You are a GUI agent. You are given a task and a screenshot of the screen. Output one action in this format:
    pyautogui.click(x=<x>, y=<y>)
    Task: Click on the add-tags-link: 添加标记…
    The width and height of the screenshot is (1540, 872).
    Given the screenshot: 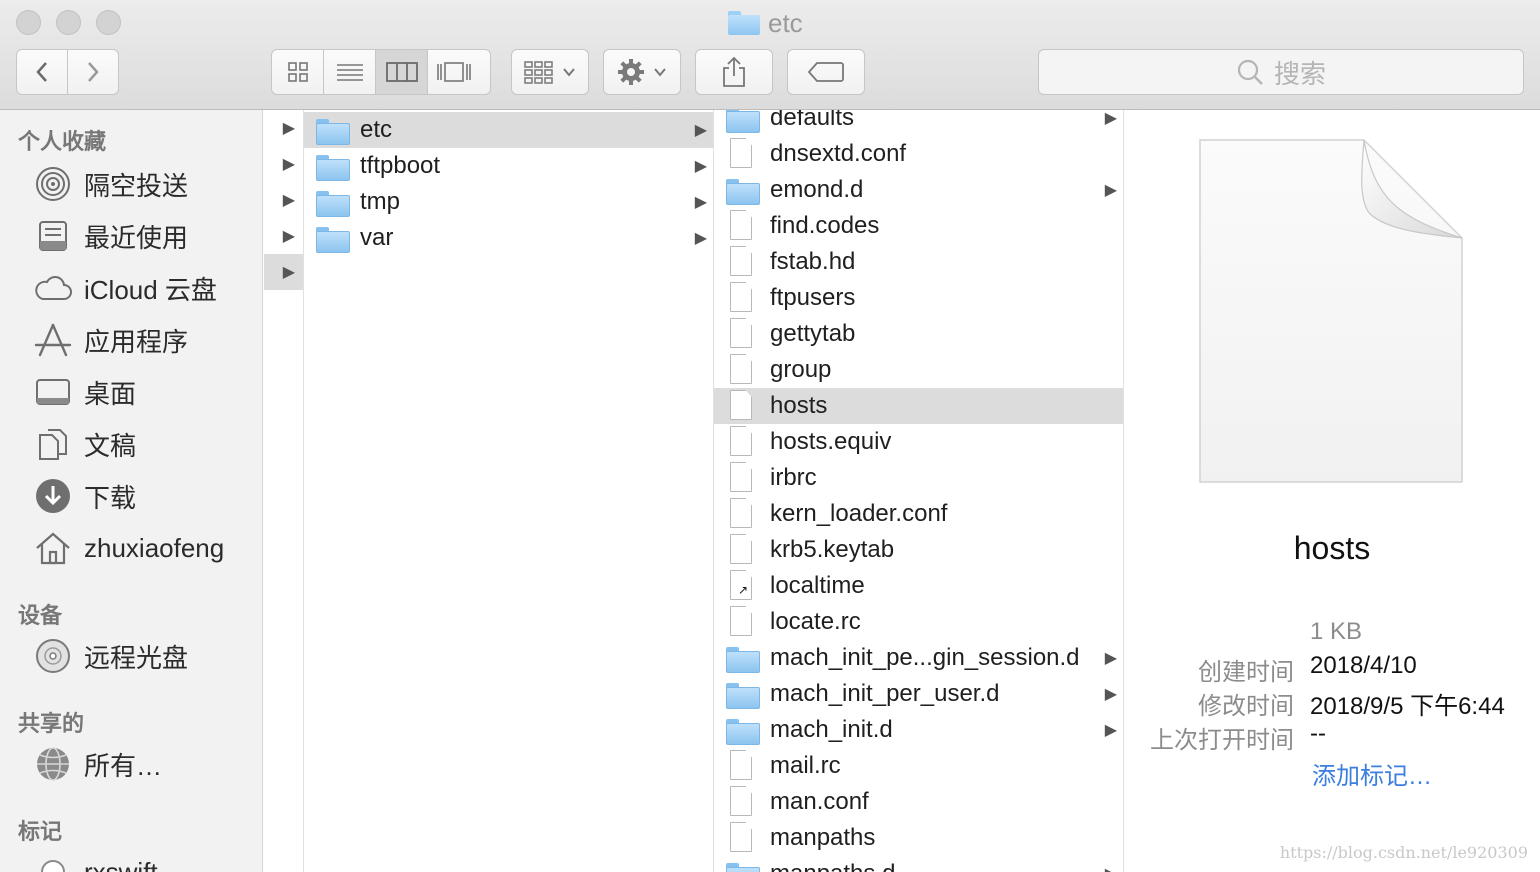 What is the action you would take?
    pyautogui.click(x=1372, y=773)
    